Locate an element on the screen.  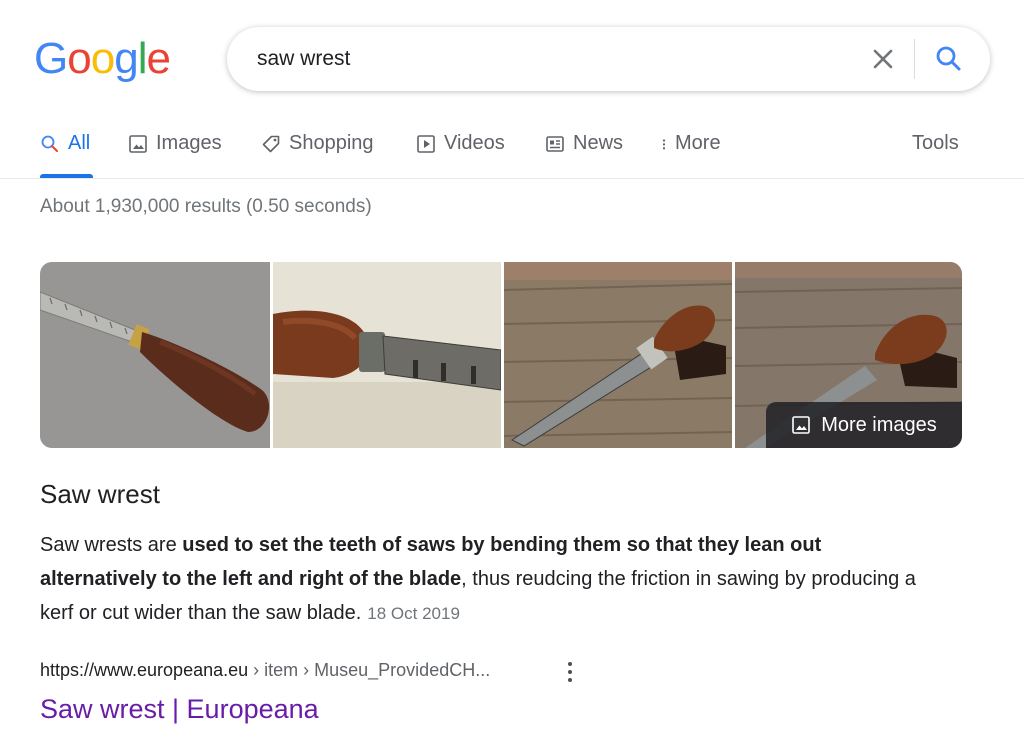
tab-images: Images is located at coordinates (175, 143).